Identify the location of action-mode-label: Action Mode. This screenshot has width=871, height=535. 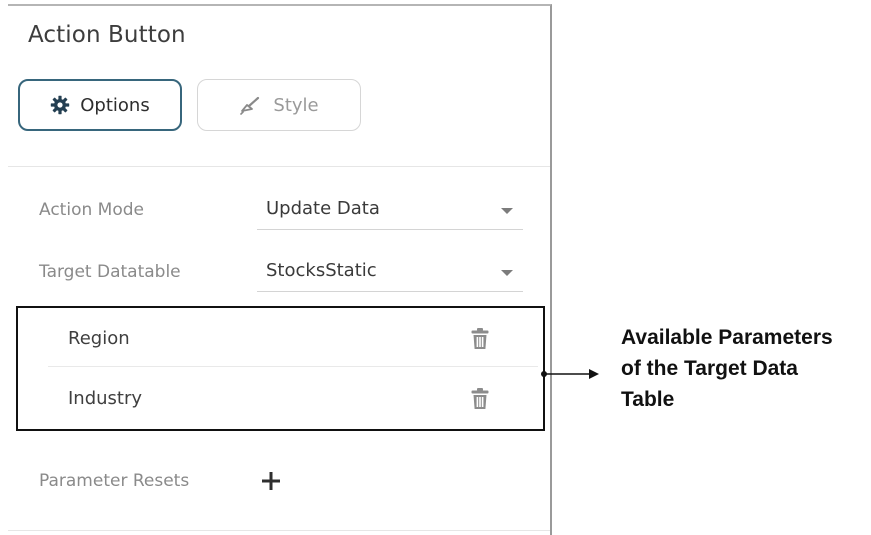
(91, 210).